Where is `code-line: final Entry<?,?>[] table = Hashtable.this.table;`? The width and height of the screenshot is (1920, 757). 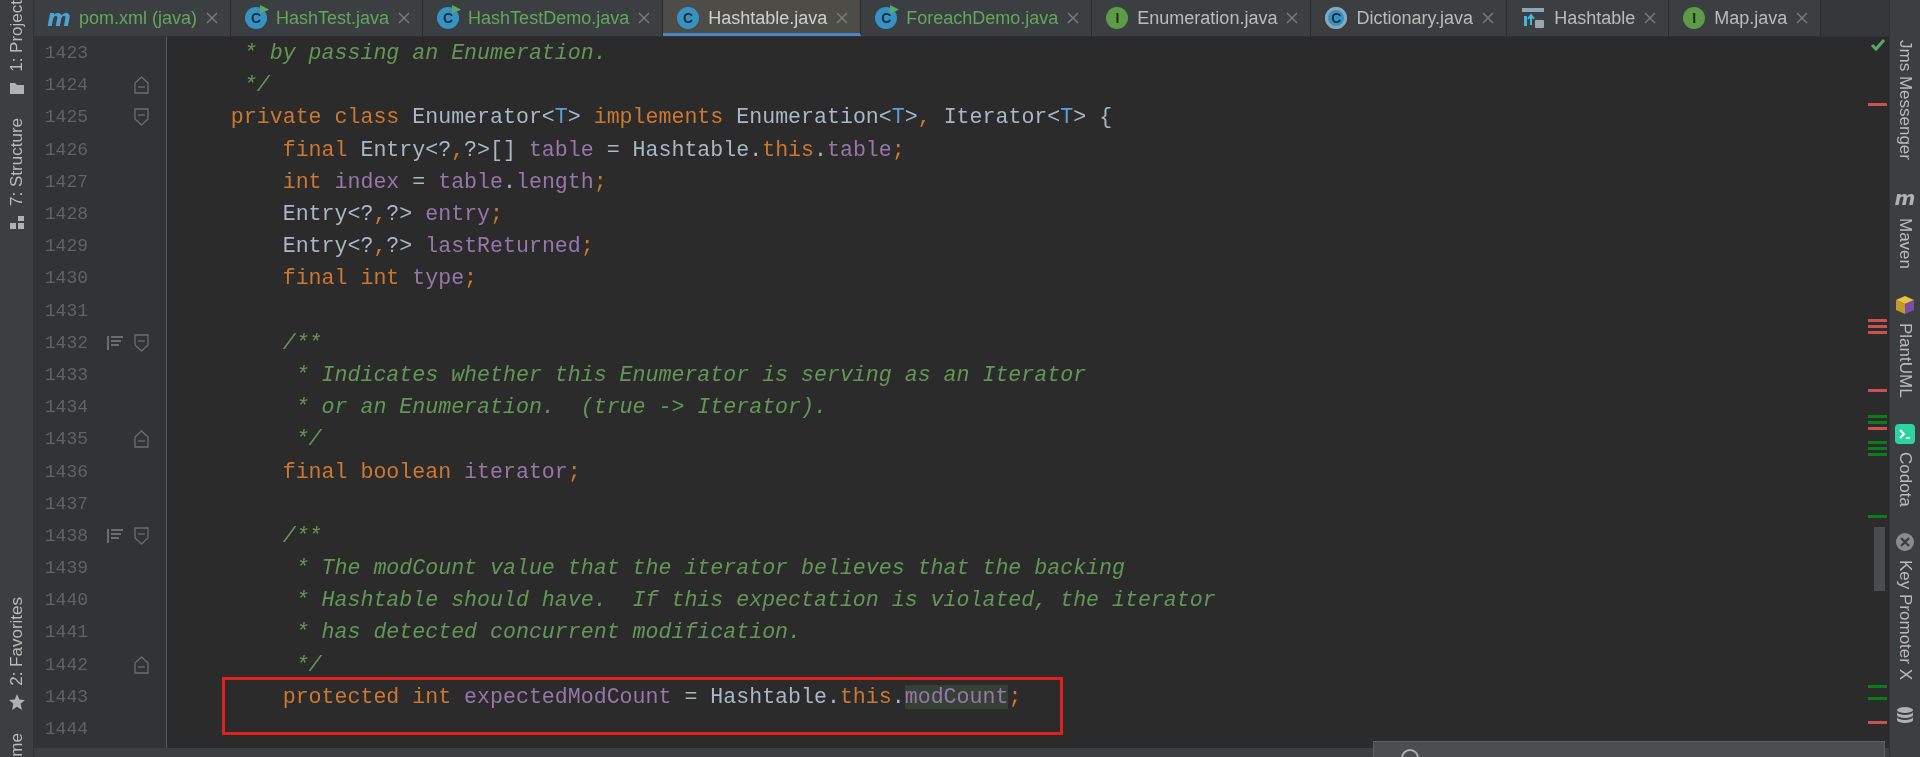
code-line: final Entry<?,?>[] table = Hashtable.this.table; is located at coordinates (593, 149).